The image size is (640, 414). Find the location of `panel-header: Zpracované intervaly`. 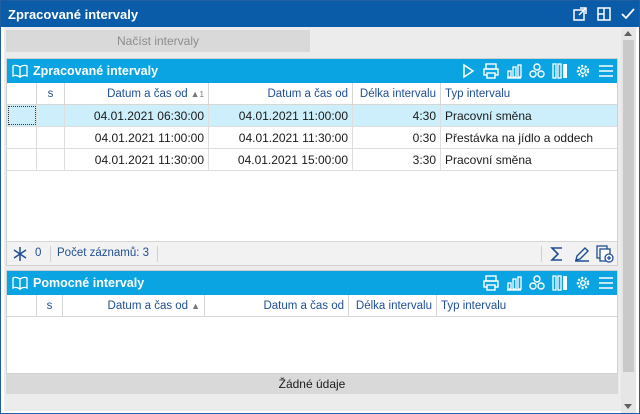

panel-header: Zpracované intervaly is located at coordinates (312, 71).